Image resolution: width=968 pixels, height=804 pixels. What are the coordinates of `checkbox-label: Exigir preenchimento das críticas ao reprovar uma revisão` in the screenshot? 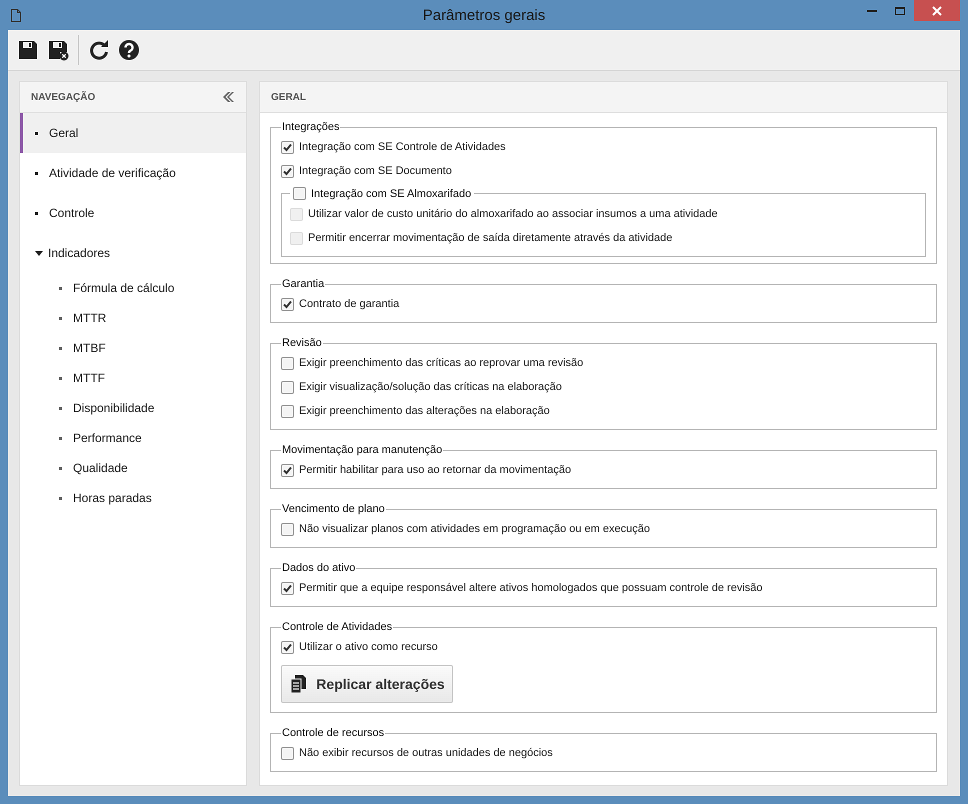 It's located at (441, 363).